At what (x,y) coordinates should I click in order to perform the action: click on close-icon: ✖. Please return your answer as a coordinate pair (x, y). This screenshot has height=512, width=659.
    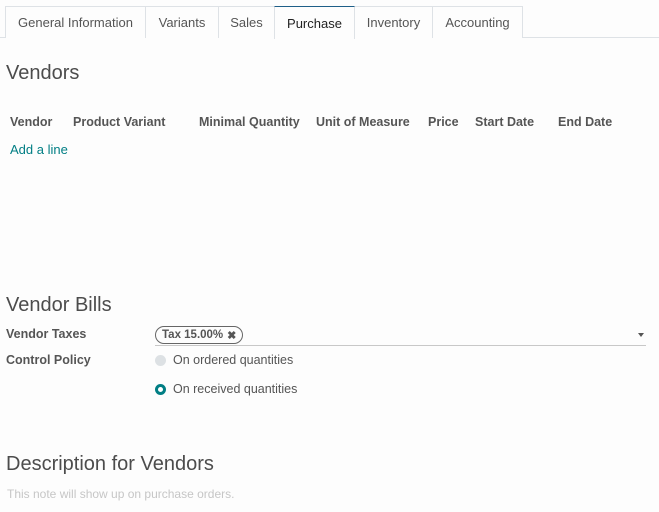
    Looking at the image, I should click on (231, 335).